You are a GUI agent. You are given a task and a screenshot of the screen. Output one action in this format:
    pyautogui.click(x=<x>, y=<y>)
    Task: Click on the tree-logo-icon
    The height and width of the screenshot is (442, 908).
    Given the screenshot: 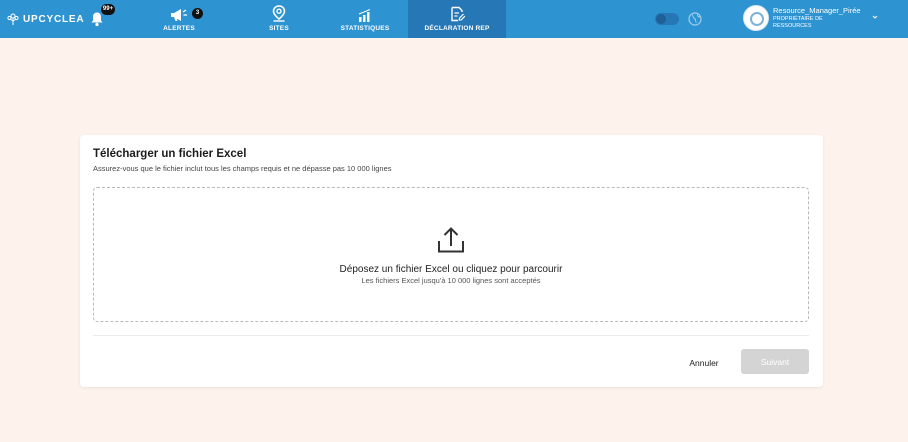 What is the action you would take?
    pyautogui.click(x=13, y=19)
    